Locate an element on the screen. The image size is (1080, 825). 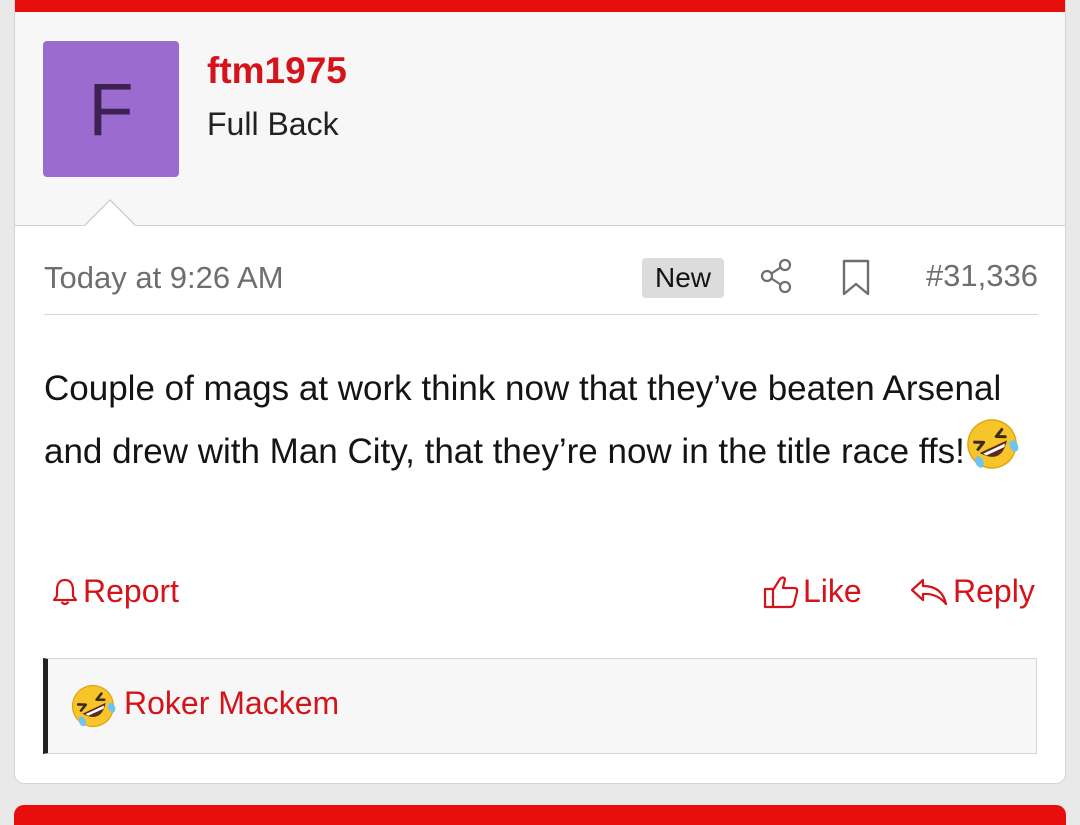
report-label: Report is located at coordinates (131, 591).